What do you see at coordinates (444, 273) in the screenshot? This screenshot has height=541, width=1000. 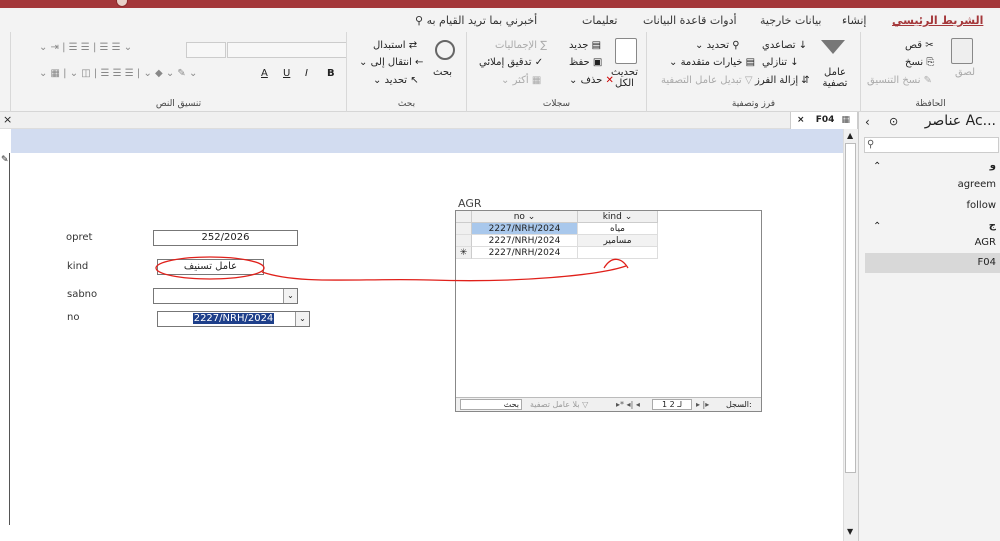 I see `annotation-arrow` at bounding box center [444, 273].